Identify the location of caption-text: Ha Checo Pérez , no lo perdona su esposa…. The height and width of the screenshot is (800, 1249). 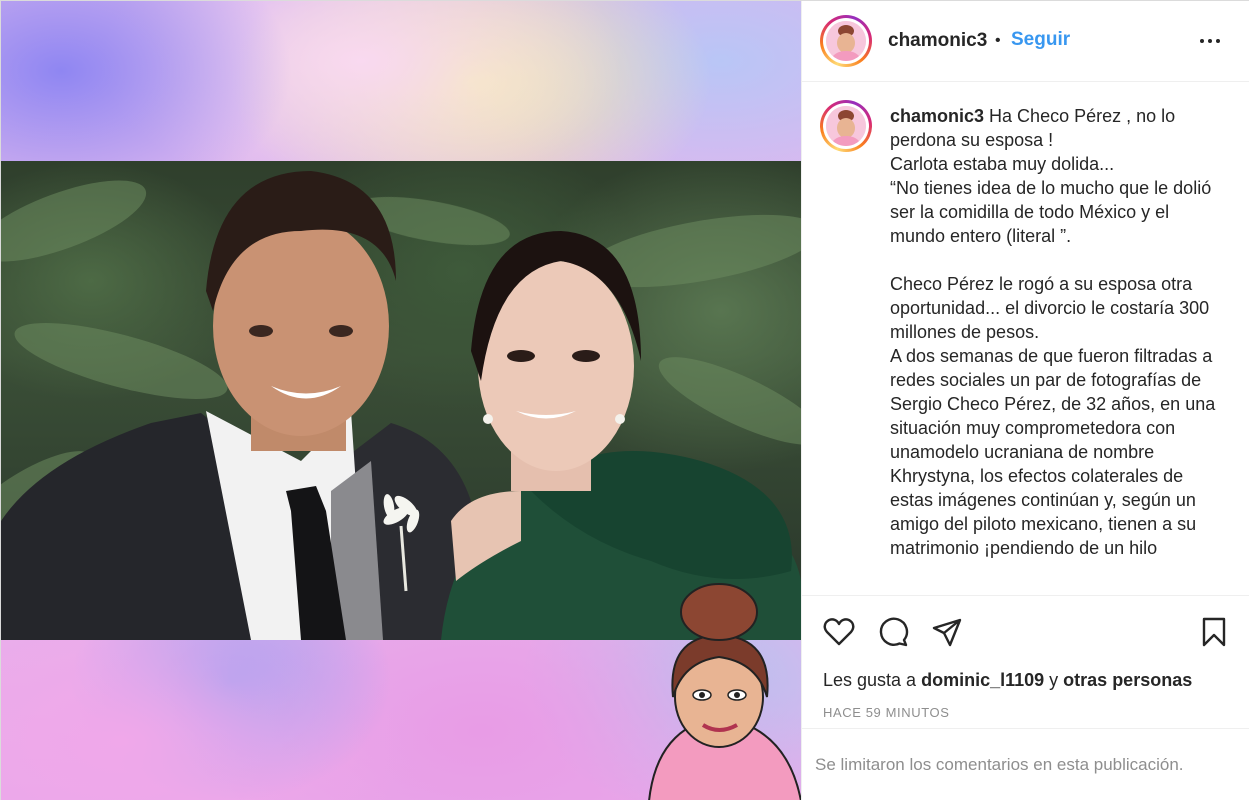
(1053, 332).